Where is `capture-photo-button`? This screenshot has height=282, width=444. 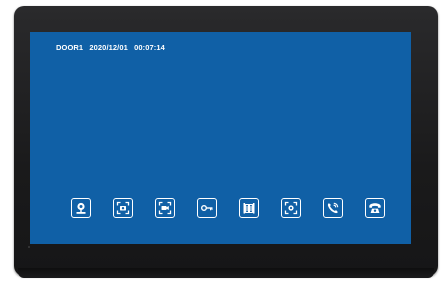
capture-photo-button is located at coordinates (123, 208).